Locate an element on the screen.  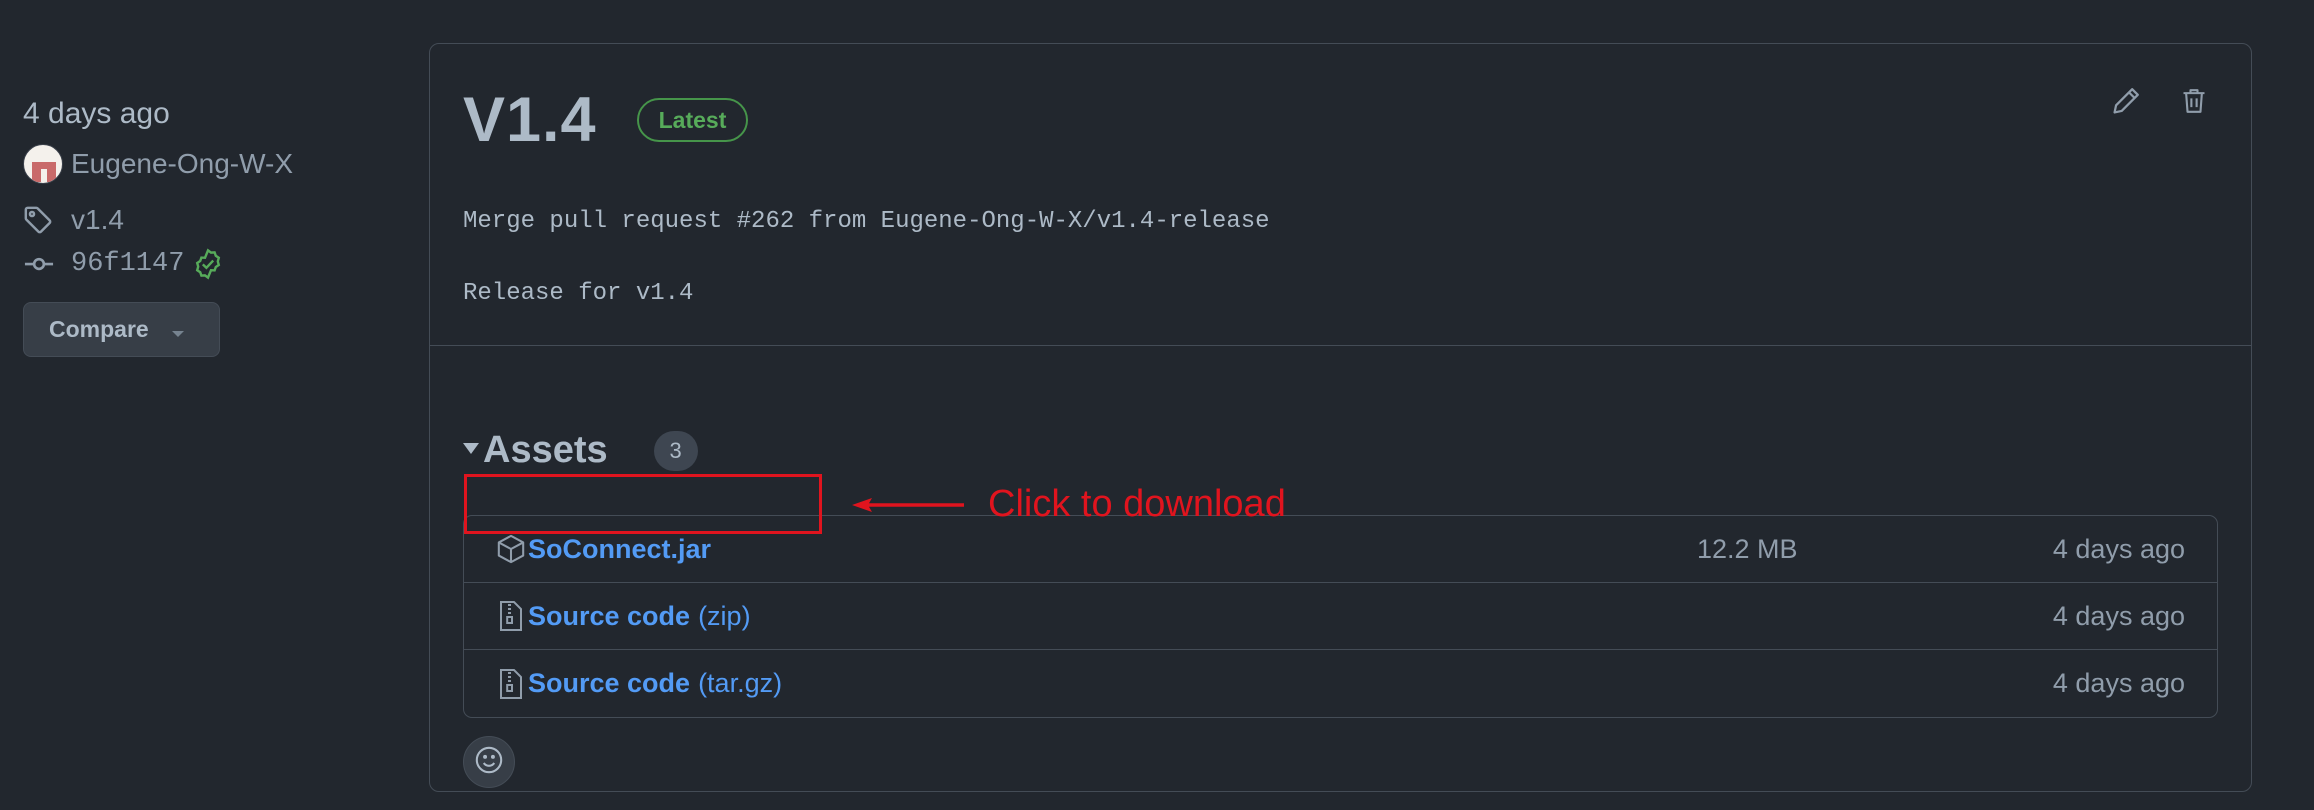
asset-format: (tar.gz) is located at coordinates (740, 683).